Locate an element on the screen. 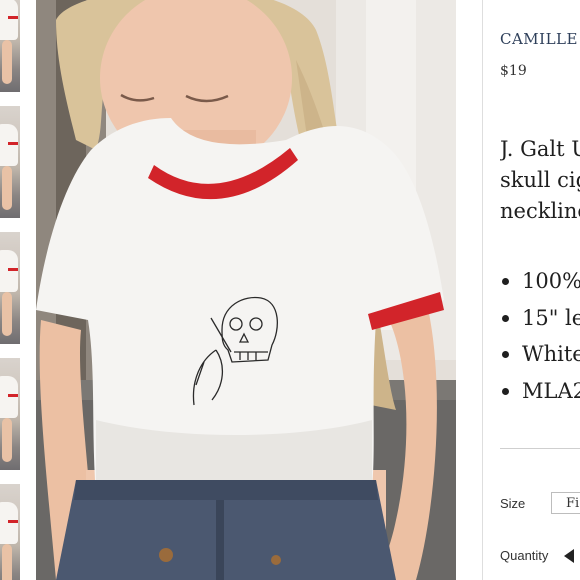 The height and width of the screenshot is (580, 580). description-line: neckline is located at coordinates (540, 211).